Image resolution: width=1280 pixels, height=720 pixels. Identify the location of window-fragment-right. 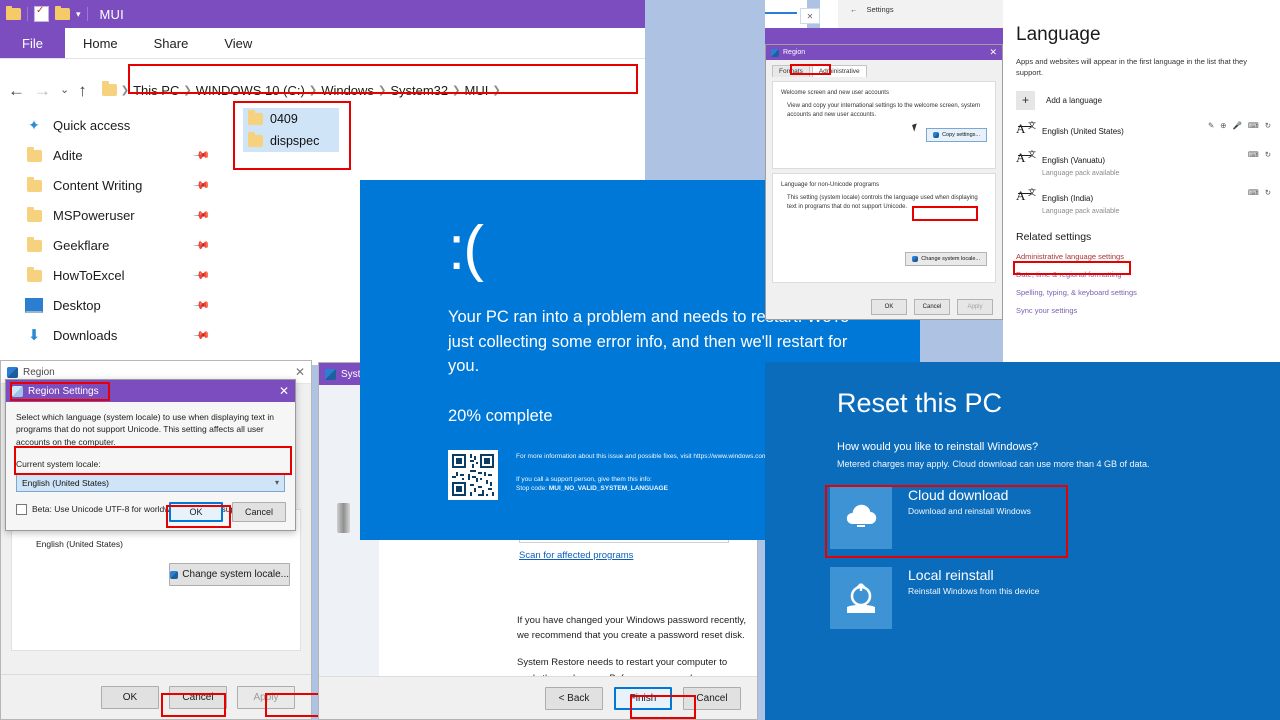
(829, 14).